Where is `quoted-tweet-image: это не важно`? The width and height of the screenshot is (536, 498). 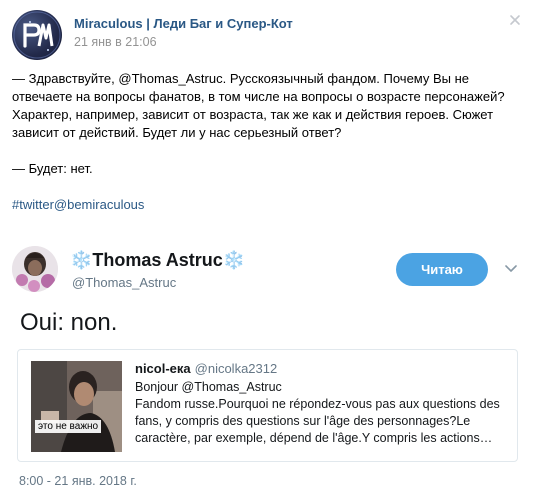
quoted-tweet-image: это не важно is located at coordinates (76, 406).